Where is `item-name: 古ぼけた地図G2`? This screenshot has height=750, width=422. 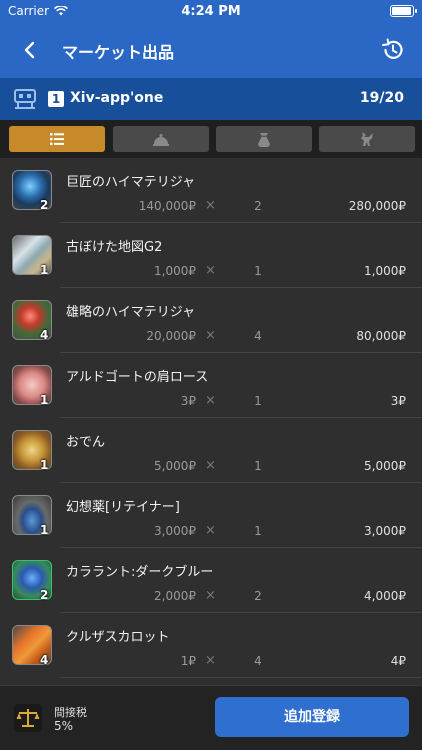
item-name: 古ぼけた地図G2 is located at coordinates (114, 247).